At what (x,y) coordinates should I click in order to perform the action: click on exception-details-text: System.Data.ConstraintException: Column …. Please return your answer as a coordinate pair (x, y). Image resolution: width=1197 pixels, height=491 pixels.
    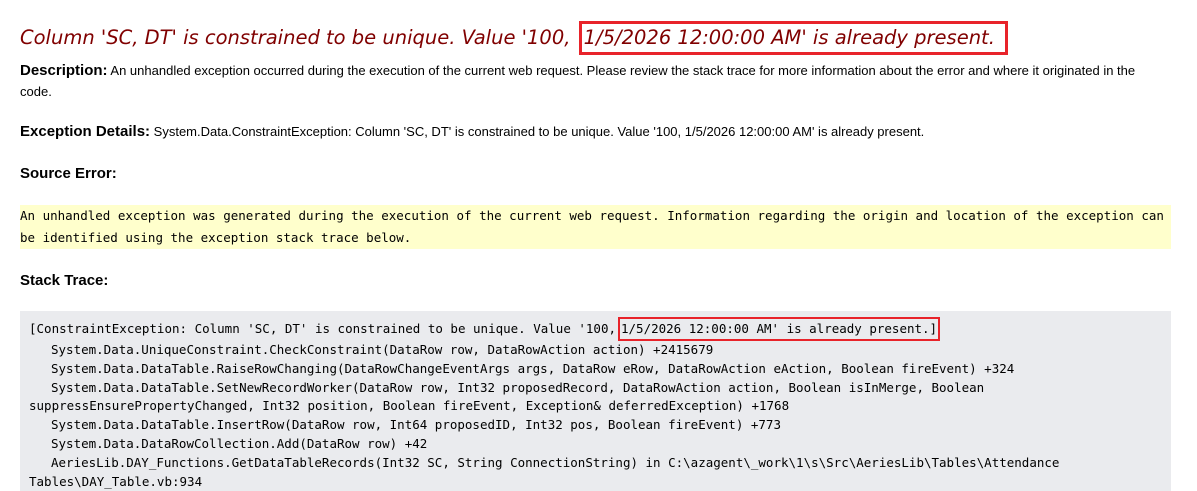
    Looking at the image, I should click on (539, 131).